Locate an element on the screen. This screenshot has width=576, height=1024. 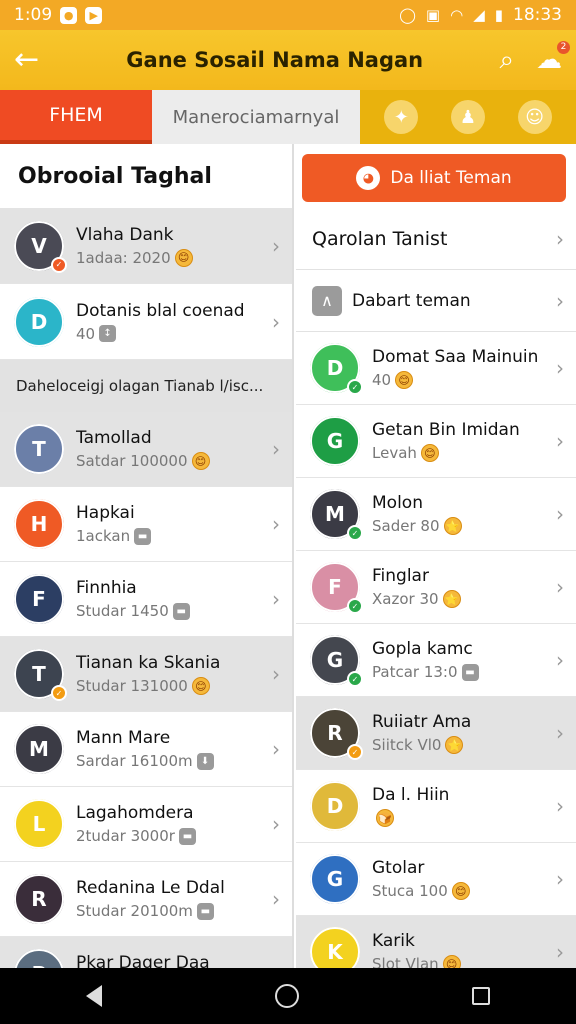
add-friend-button: ◕ Da lliat Teman is located at coordinates (434, 178).